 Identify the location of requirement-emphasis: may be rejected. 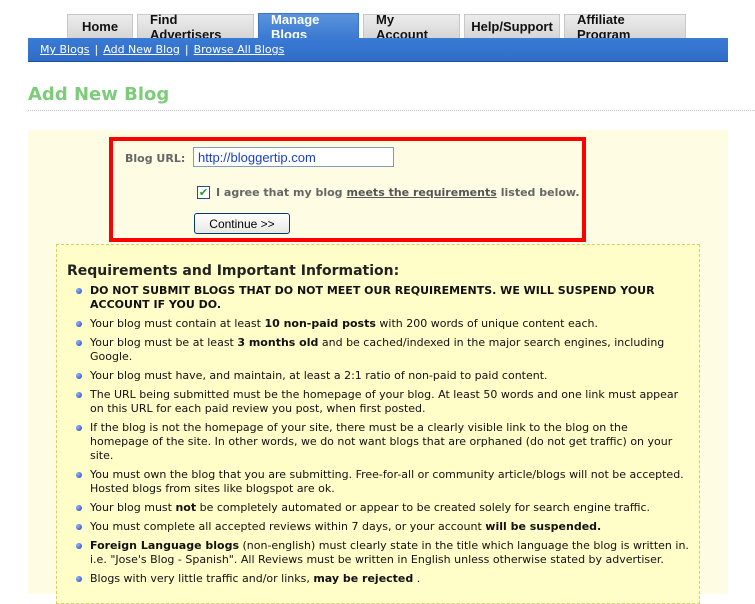
(363, 578).